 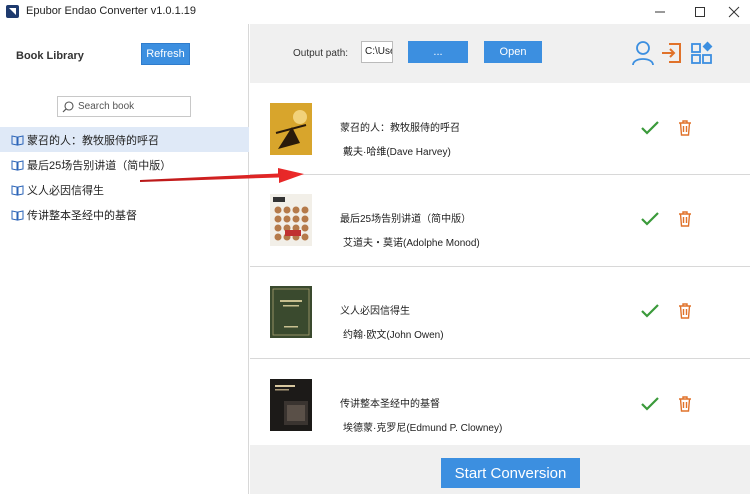 What do you see at coordinates (423, 428) in the screenshot?
I see `book-author: 埃德蒙·克罗尼(Edmund P. Clowney)` at bounding box center [423, 428].